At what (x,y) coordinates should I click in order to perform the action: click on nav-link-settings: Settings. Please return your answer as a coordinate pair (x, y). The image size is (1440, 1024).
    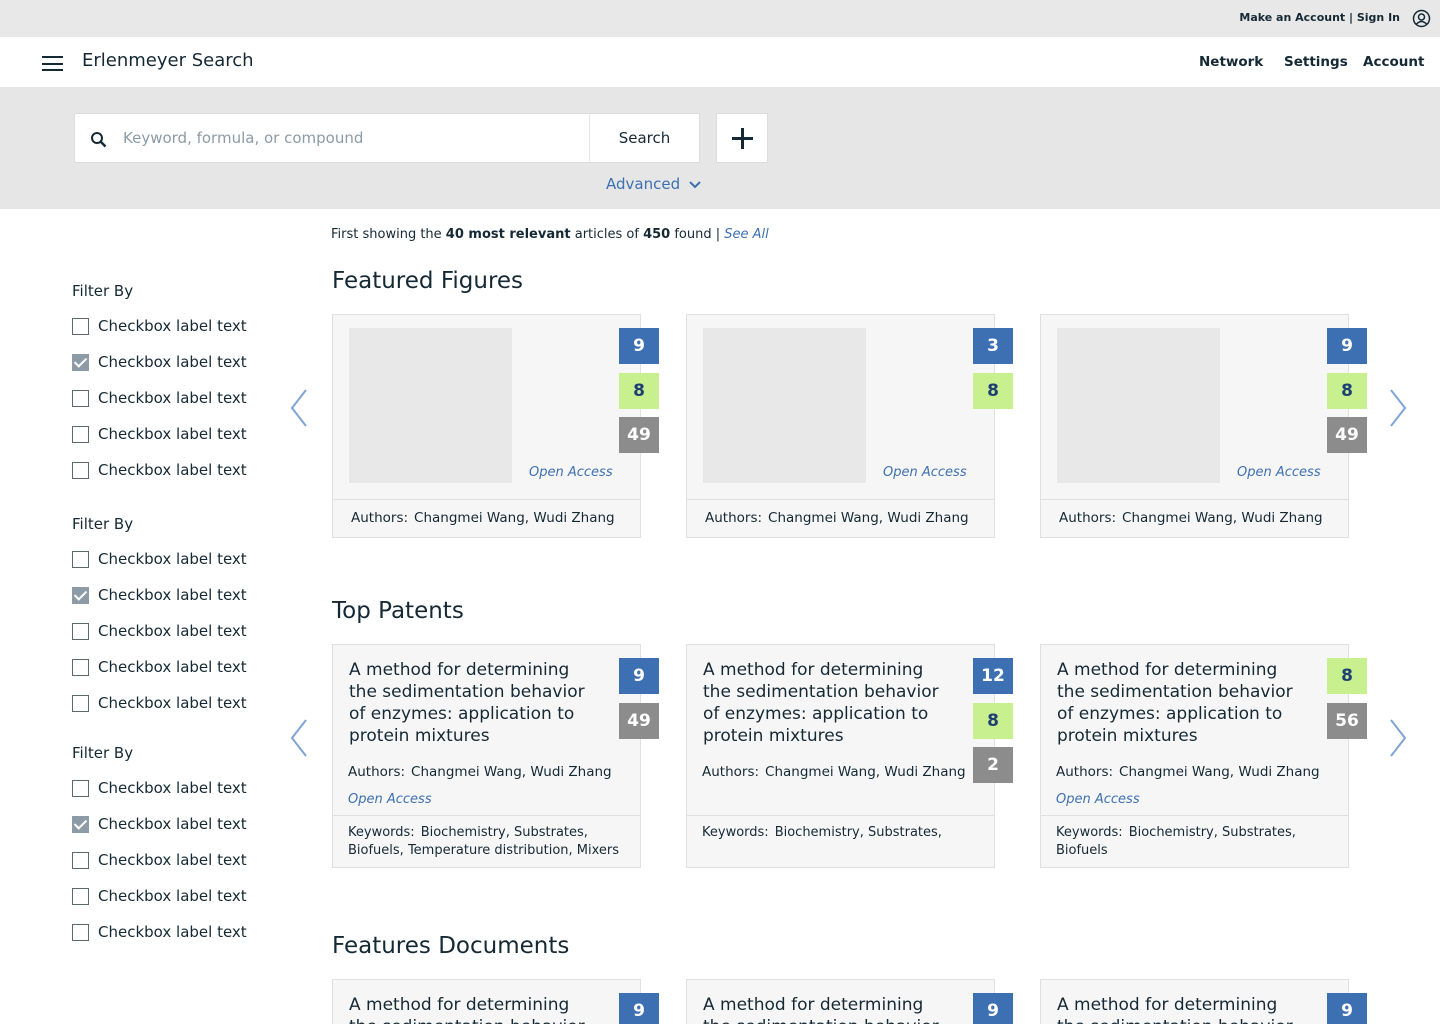
    Looking at the image, I should click on (1316, 62).